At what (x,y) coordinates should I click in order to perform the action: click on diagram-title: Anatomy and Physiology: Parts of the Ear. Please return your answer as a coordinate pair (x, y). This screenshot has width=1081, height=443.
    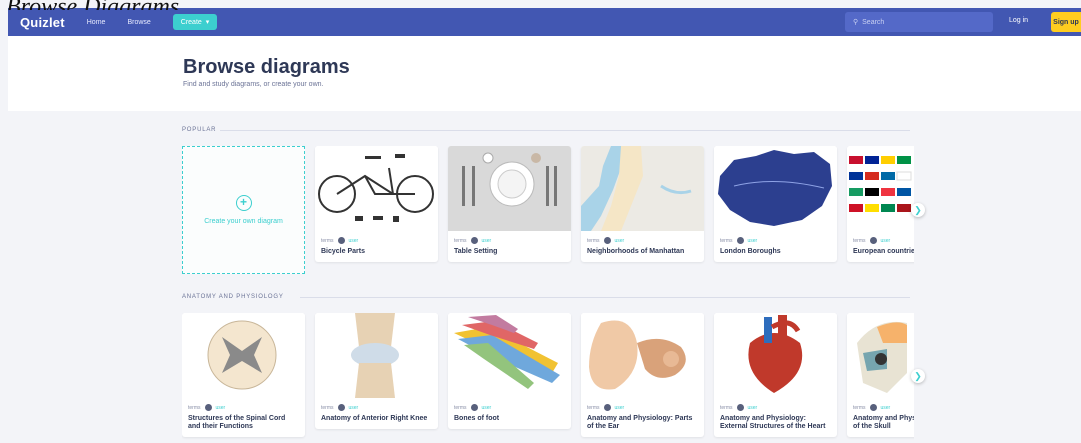
    Looking at the image, I should click on (640, 422).